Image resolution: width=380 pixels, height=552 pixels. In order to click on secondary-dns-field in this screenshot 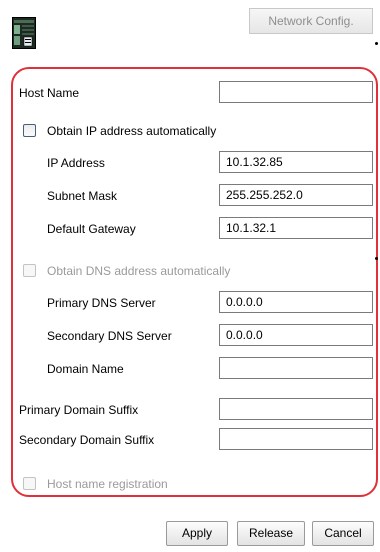, I will do `click(296, 335)`.